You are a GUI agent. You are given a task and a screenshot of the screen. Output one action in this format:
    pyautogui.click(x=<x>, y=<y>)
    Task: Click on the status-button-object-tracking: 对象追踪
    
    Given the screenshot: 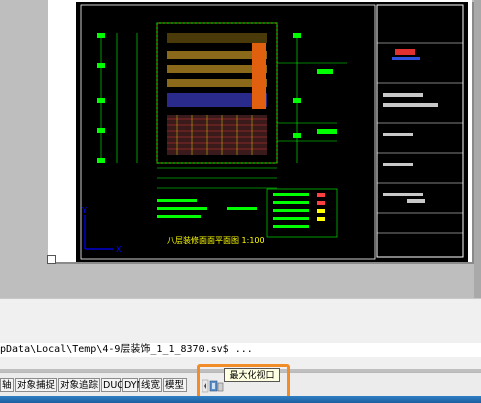 What is the action you would take?
    pyautogui.click(x=79, y=385)
    